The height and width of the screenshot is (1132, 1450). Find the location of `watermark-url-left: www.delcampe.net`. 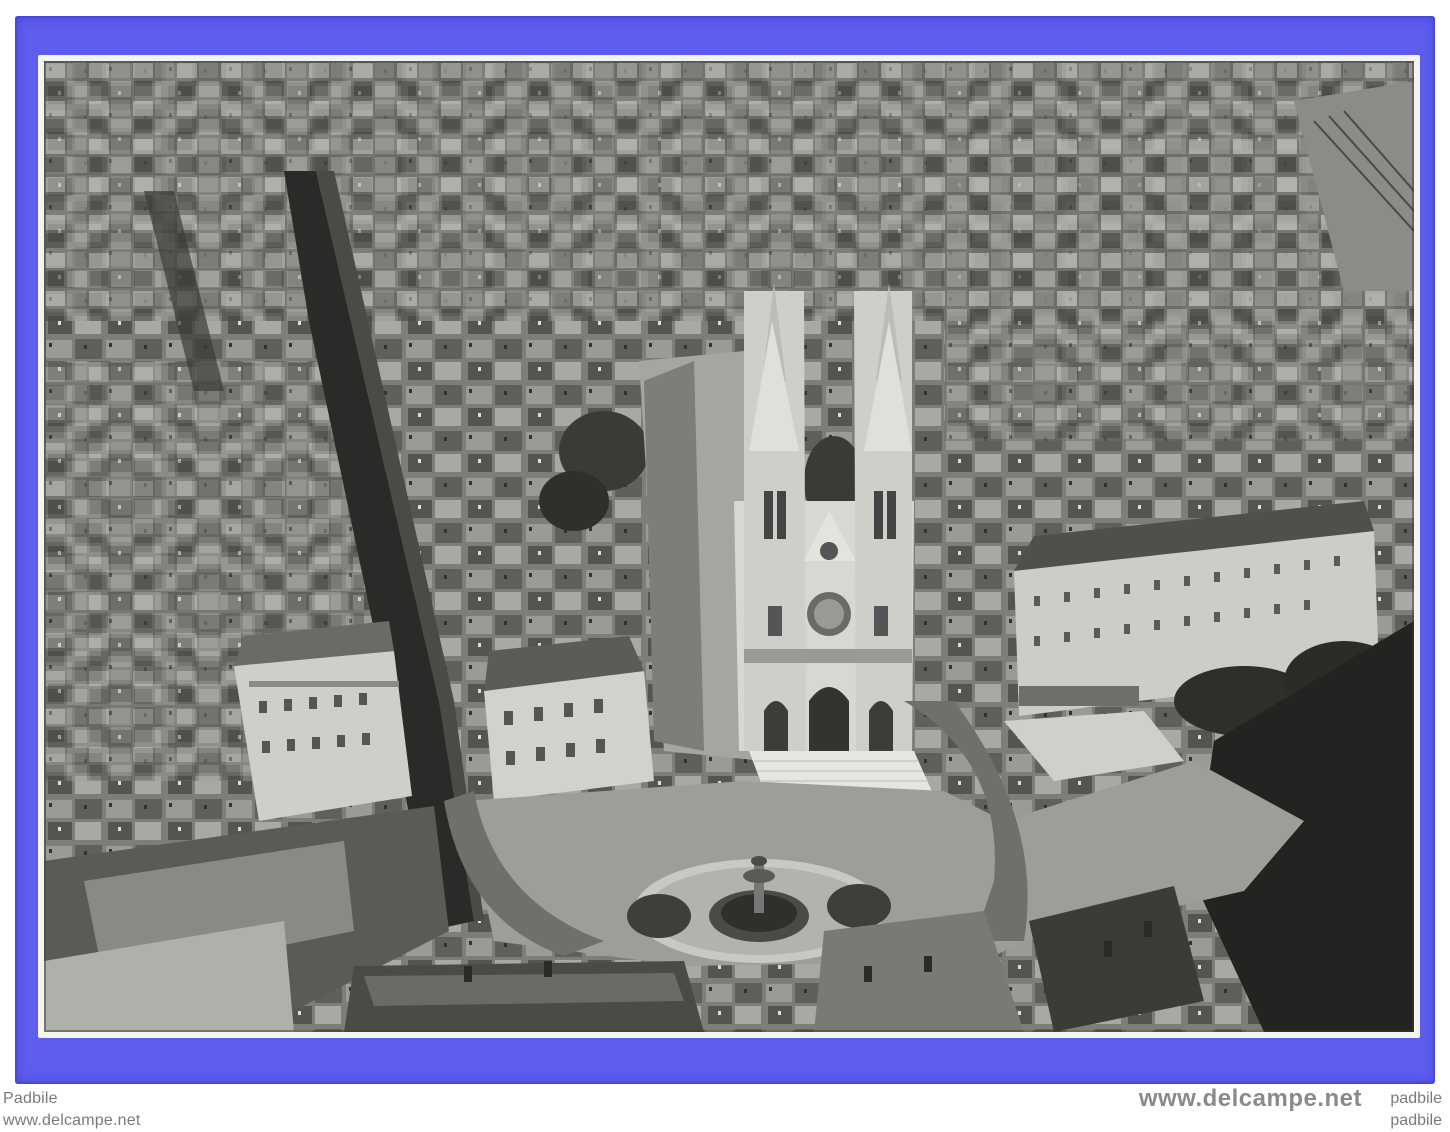

watermark-url-left: www.delcampe.net is located at coordinates (72, 1120).